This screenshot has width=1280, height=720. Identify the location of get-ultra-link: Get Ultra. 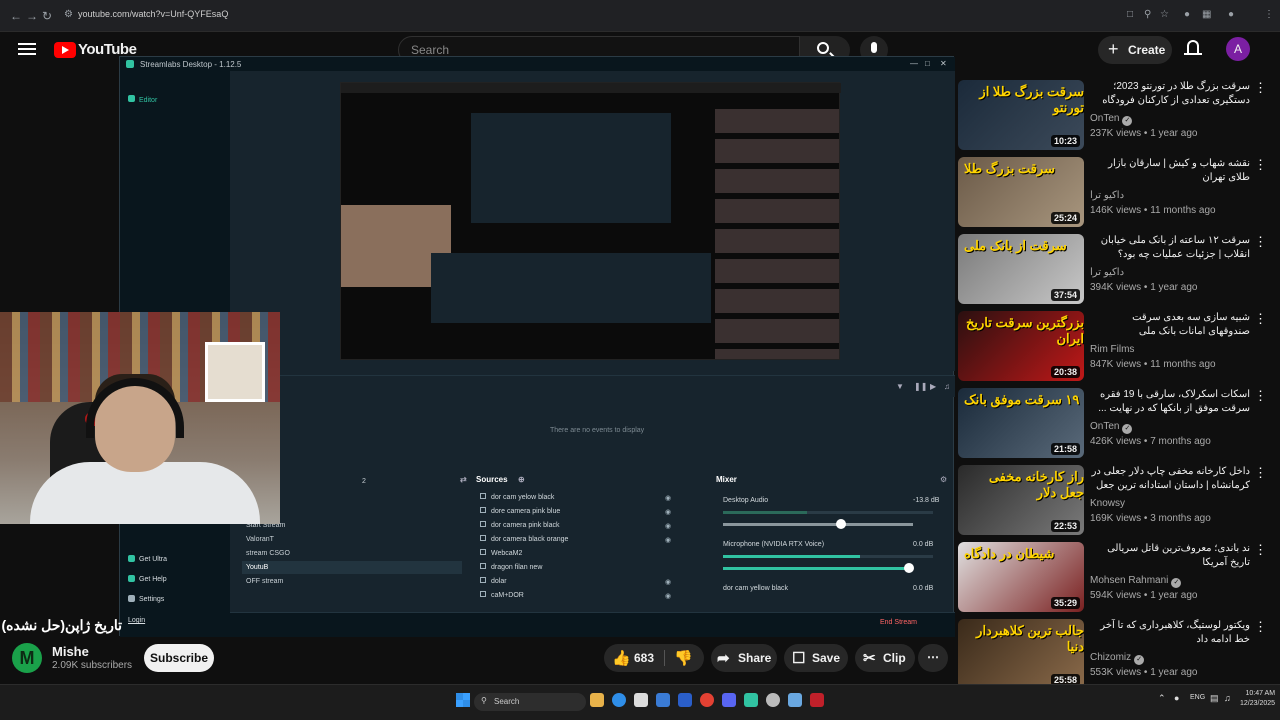
(147, 559).